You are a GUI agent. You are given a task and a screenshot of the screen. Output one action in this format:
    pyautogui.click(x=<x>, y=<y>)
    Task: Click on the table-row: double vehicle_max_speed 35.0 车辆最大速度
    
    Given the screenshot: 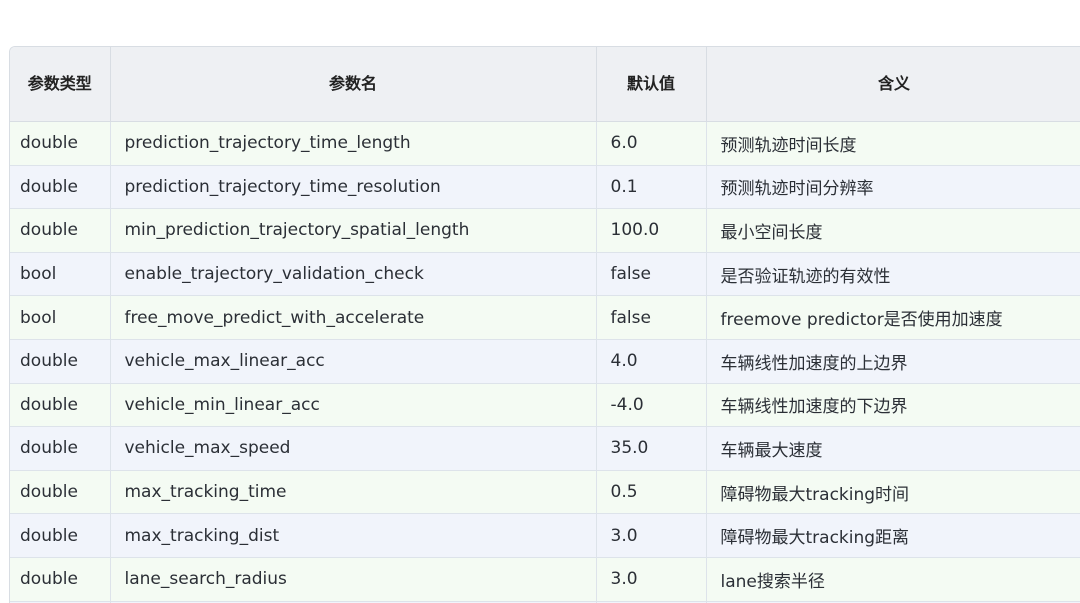 What is the action you would take?
    pyautogui.click(x=545, y=448)
    